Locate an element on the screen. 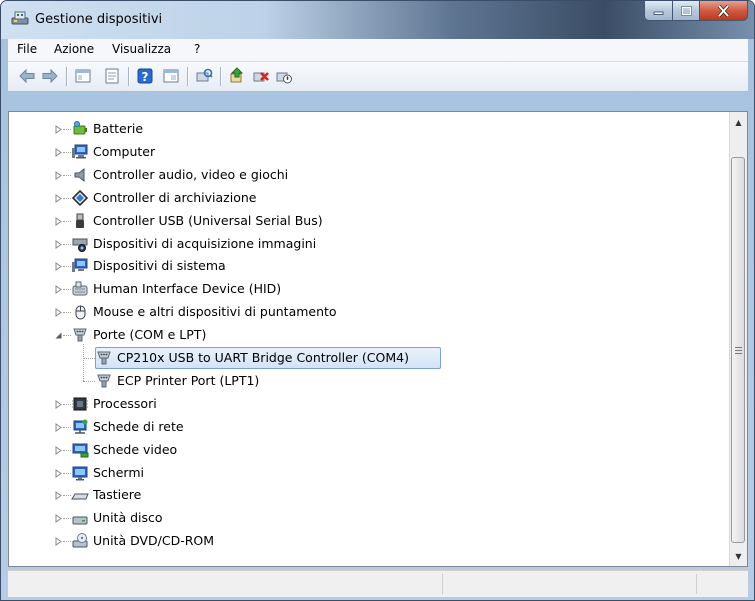  tree-child-label: ECP Printer Port (LPT1) is located at coordinates (188, 380).